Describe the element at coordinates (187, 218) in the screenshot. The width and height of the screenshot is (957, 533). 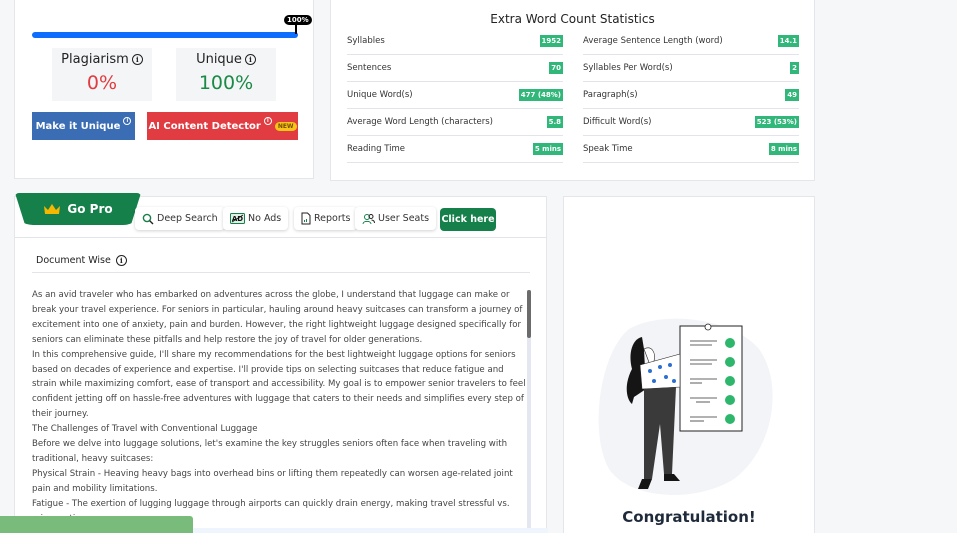
I see `feature-label: Deep Search` at that location.